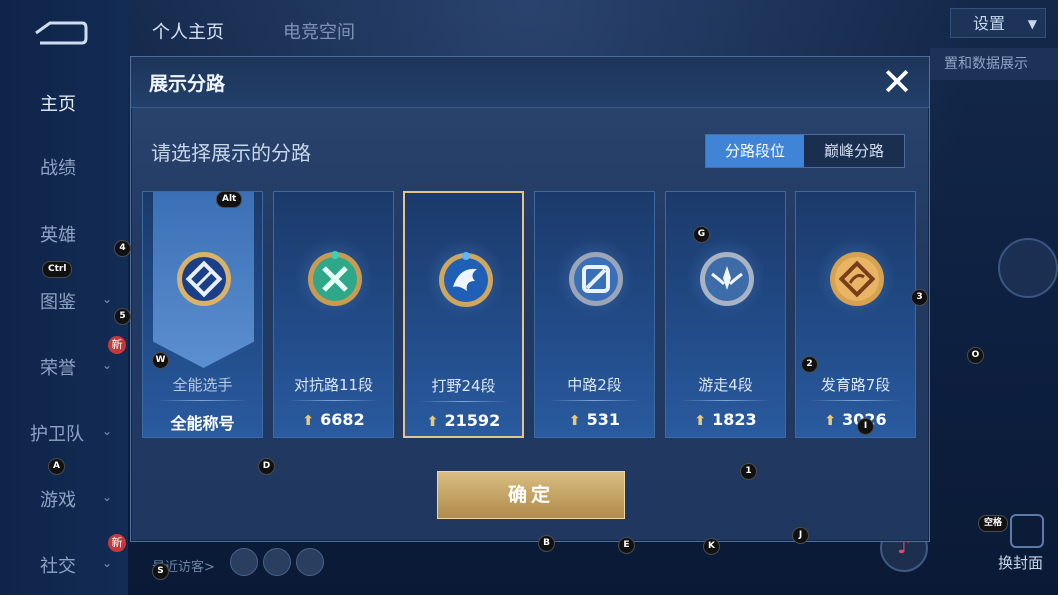 The width and height of the screenshot is (1058, 595). What do you see at coordinates (994, 64) in the screenshot?
I see `settings-data-display: 置和数据展示` at bounding box center [994, 64].